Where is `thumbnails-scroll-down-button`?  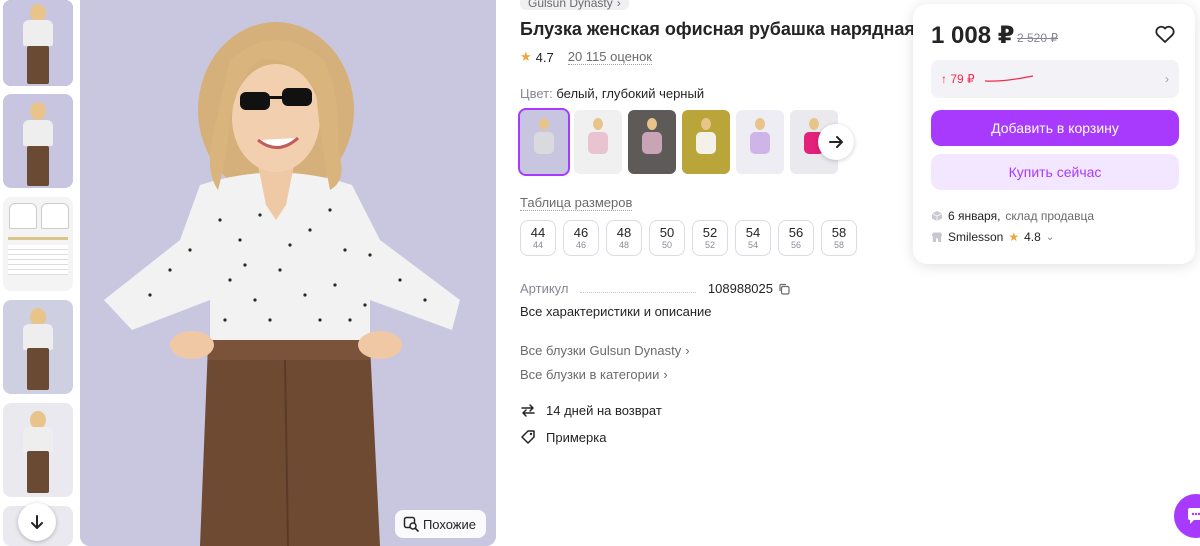
thumbnails-scroll-down-button is located at coordinates (37, 522).